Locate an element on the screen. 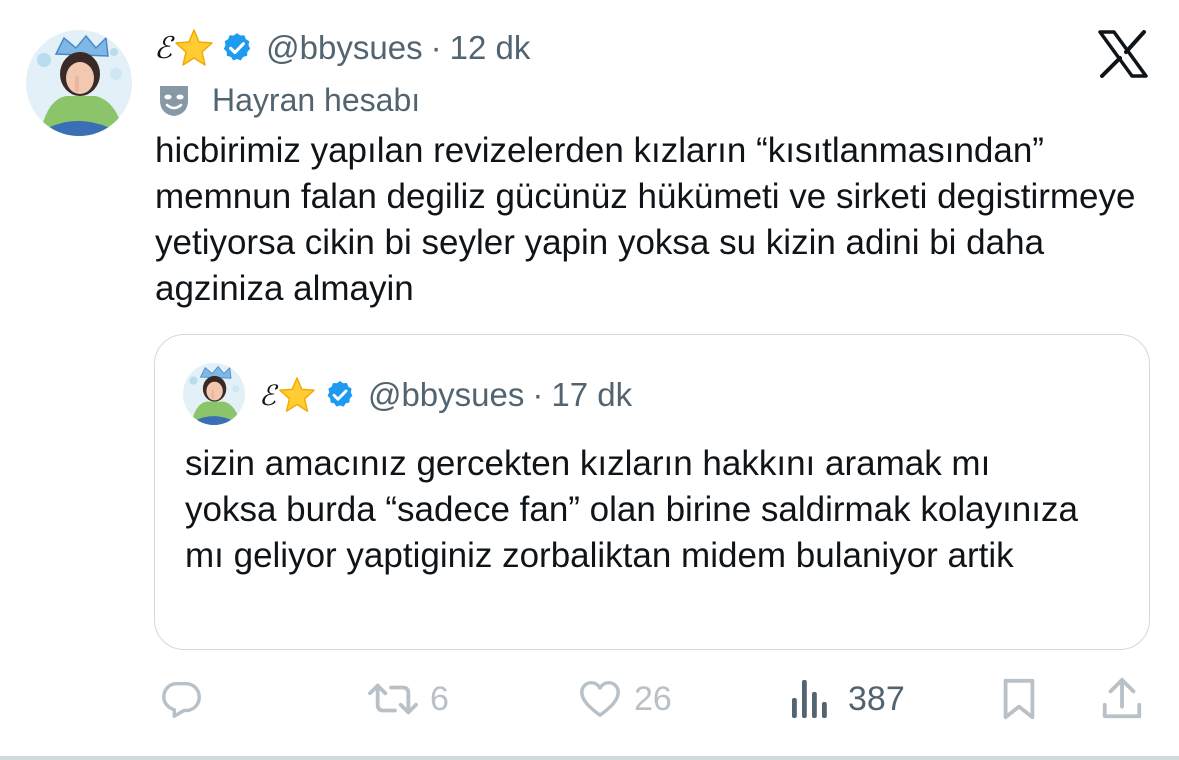  like-button: 26 is located at coordinates (624, 699).